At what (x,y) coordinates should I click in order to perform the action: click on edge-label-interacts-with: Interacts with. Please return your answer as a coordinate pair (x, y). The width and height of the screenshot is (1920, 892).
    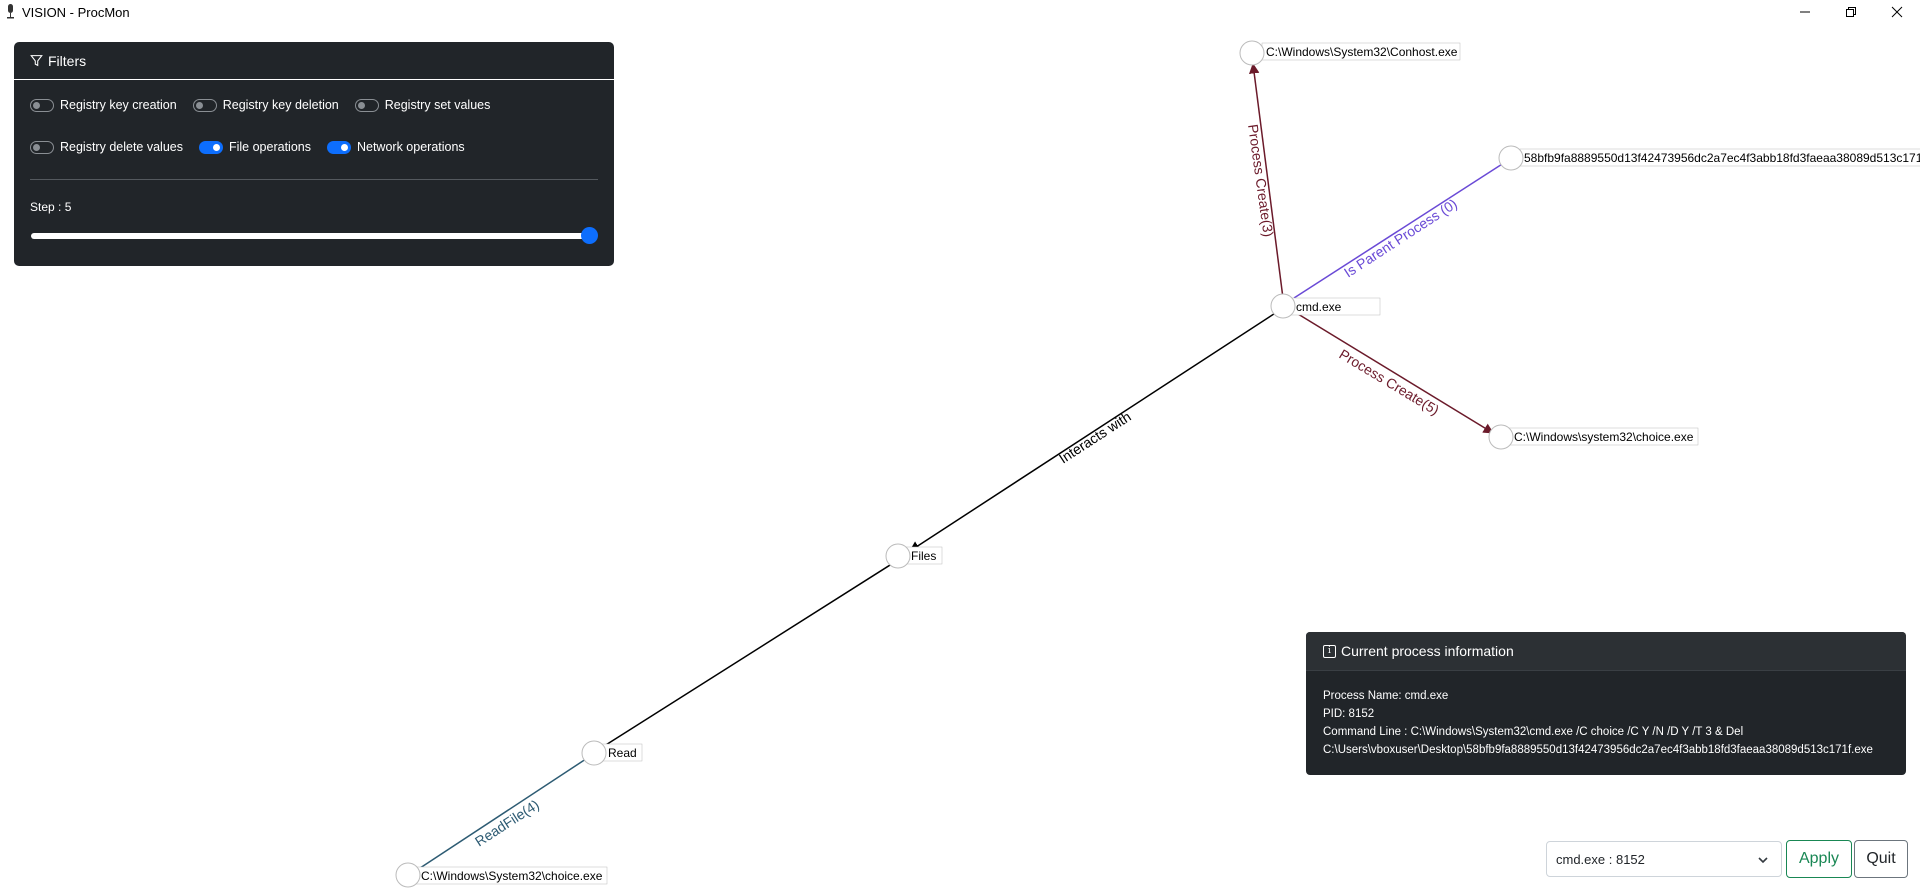
    Looking at the image, I should click on (1095, 437).